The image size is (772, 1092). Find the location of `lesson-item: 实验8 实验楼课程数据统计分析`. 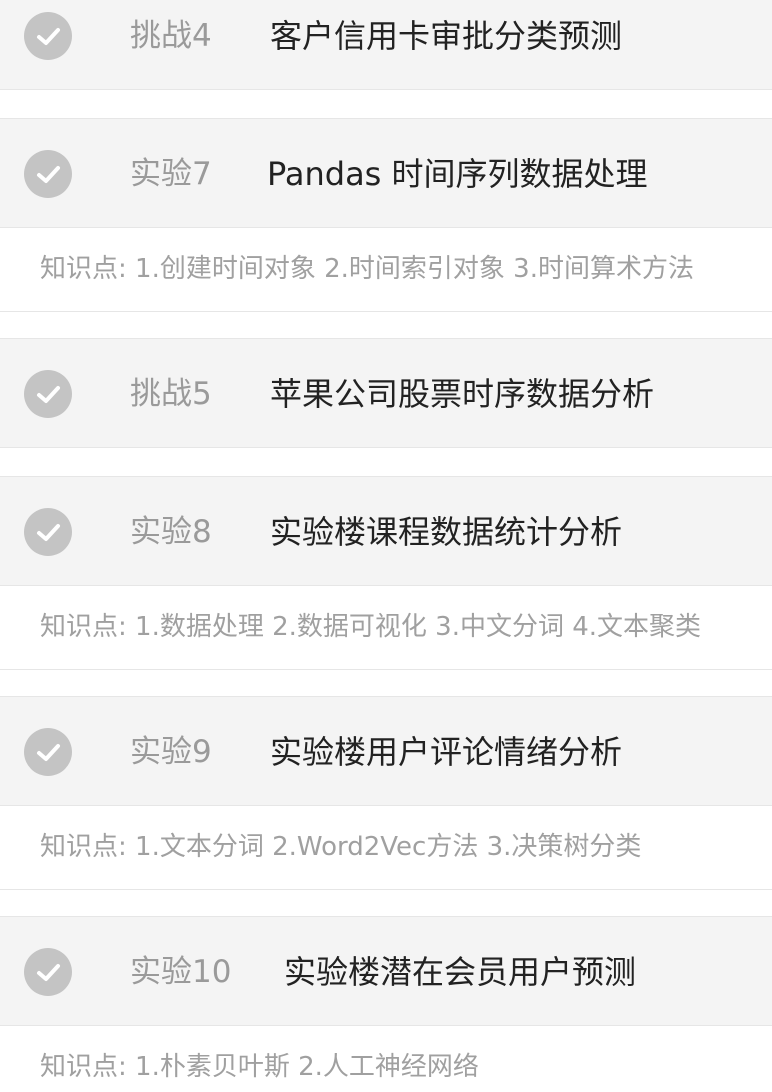

lesson-item: 实验8 实验楼课程数据统计分析 is located at coordinates (386, 531).